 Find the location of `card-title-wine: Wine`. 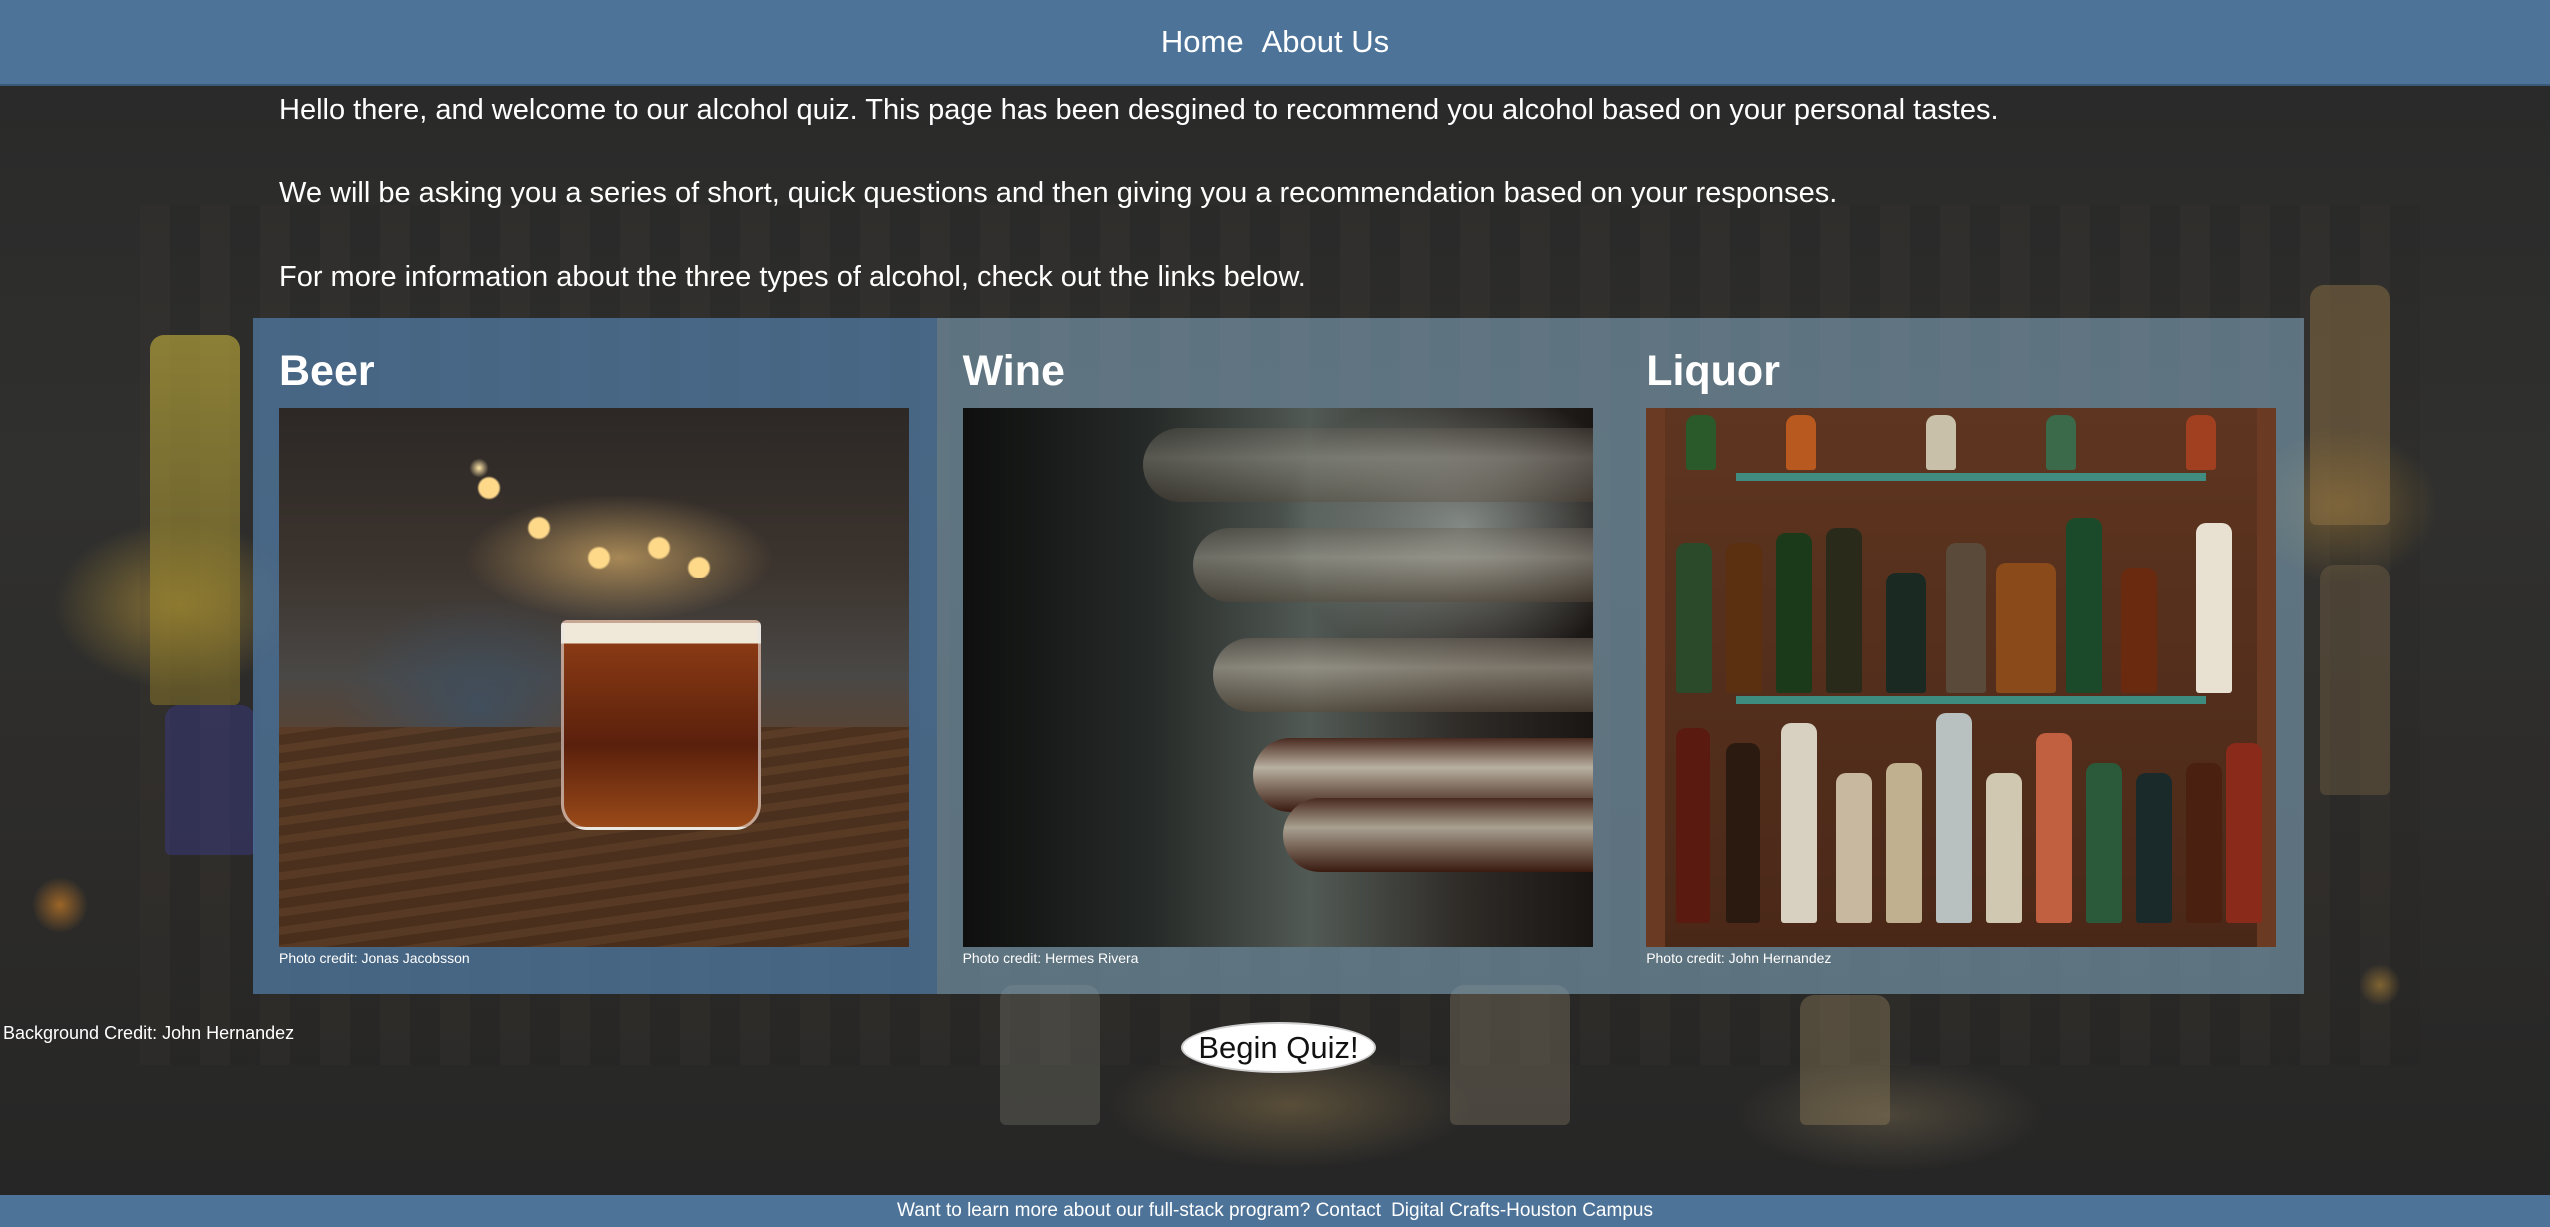

card-title-wine: Wine is located at coordinates (1279, 371).